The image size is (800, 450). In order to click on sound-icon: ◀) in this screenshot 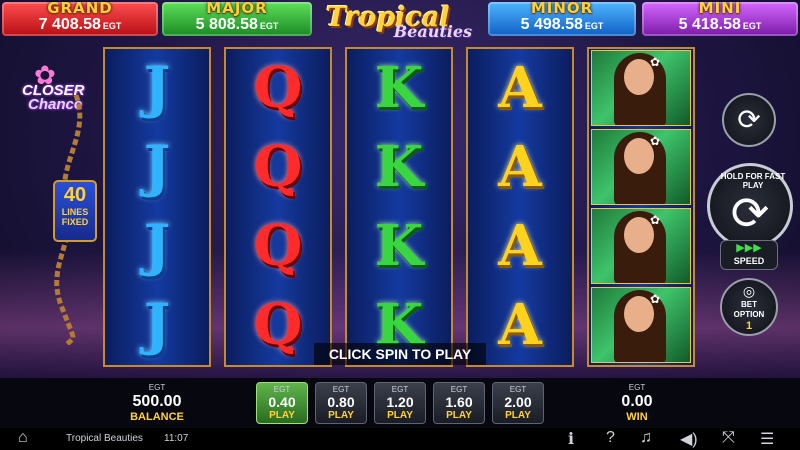, I will do `click(689, 439)`.